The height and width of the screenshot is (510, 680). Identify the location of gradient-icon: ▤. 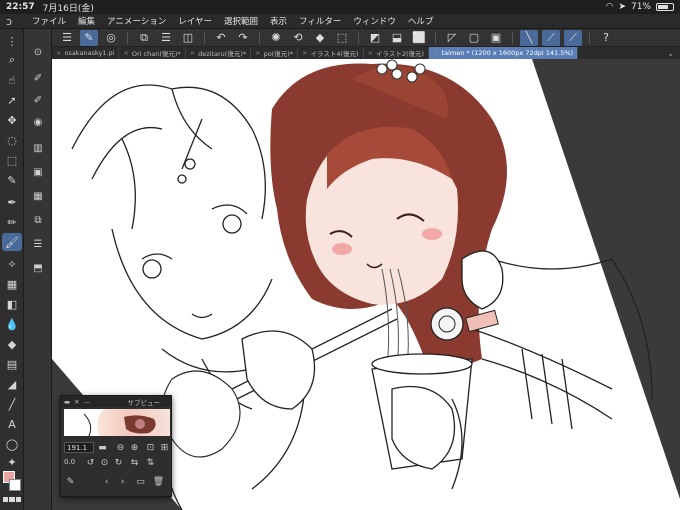
(12, 364).